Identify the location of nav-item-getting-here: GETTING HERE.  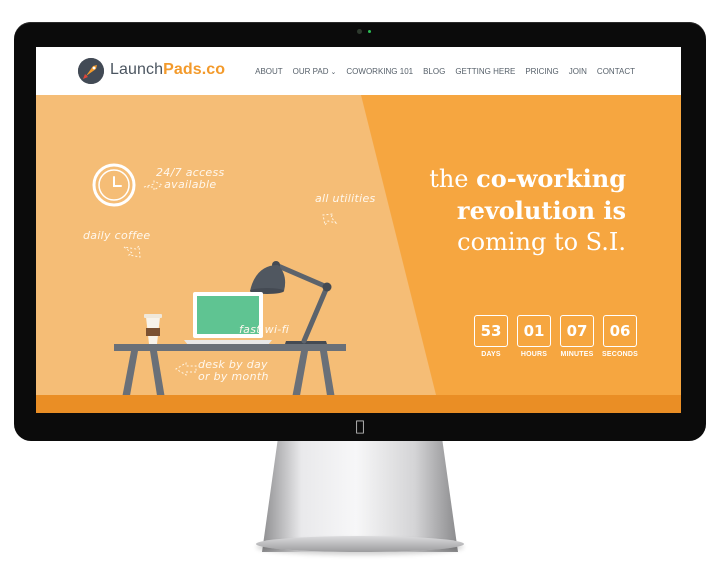
(485, 71).